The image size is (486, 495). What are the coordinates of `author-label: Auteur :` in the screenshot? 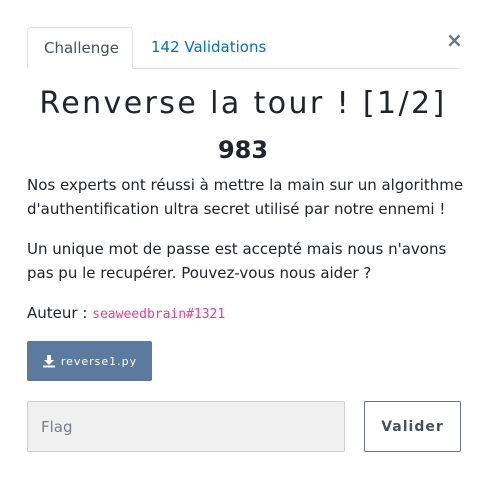 It's located at (60, 313).